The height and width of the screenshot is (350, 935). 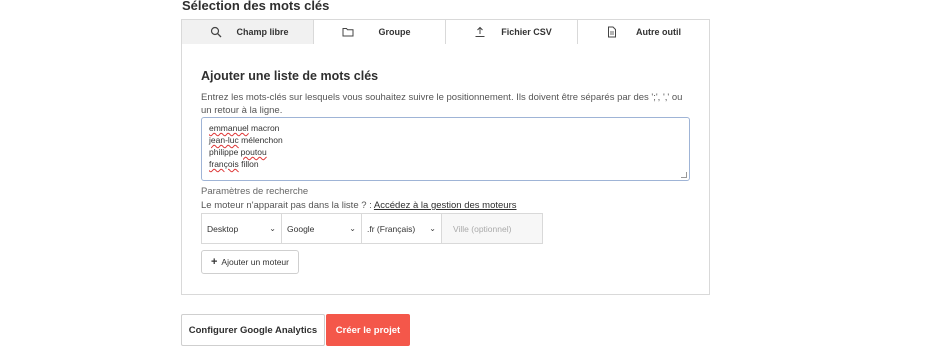 I want to click on search-params-label: Paramètres de recherche, so click(x=255, y=191).